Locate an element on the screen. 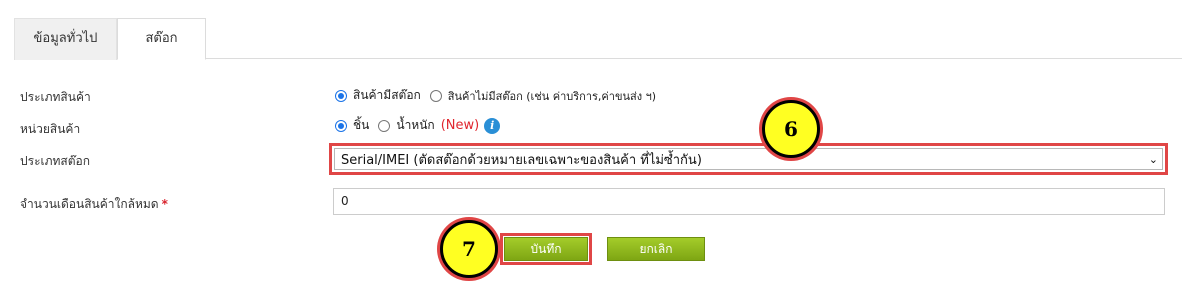 The height and width of the screenshot is (287, 1200). info-icon: i is located at coordinates (492, 125).